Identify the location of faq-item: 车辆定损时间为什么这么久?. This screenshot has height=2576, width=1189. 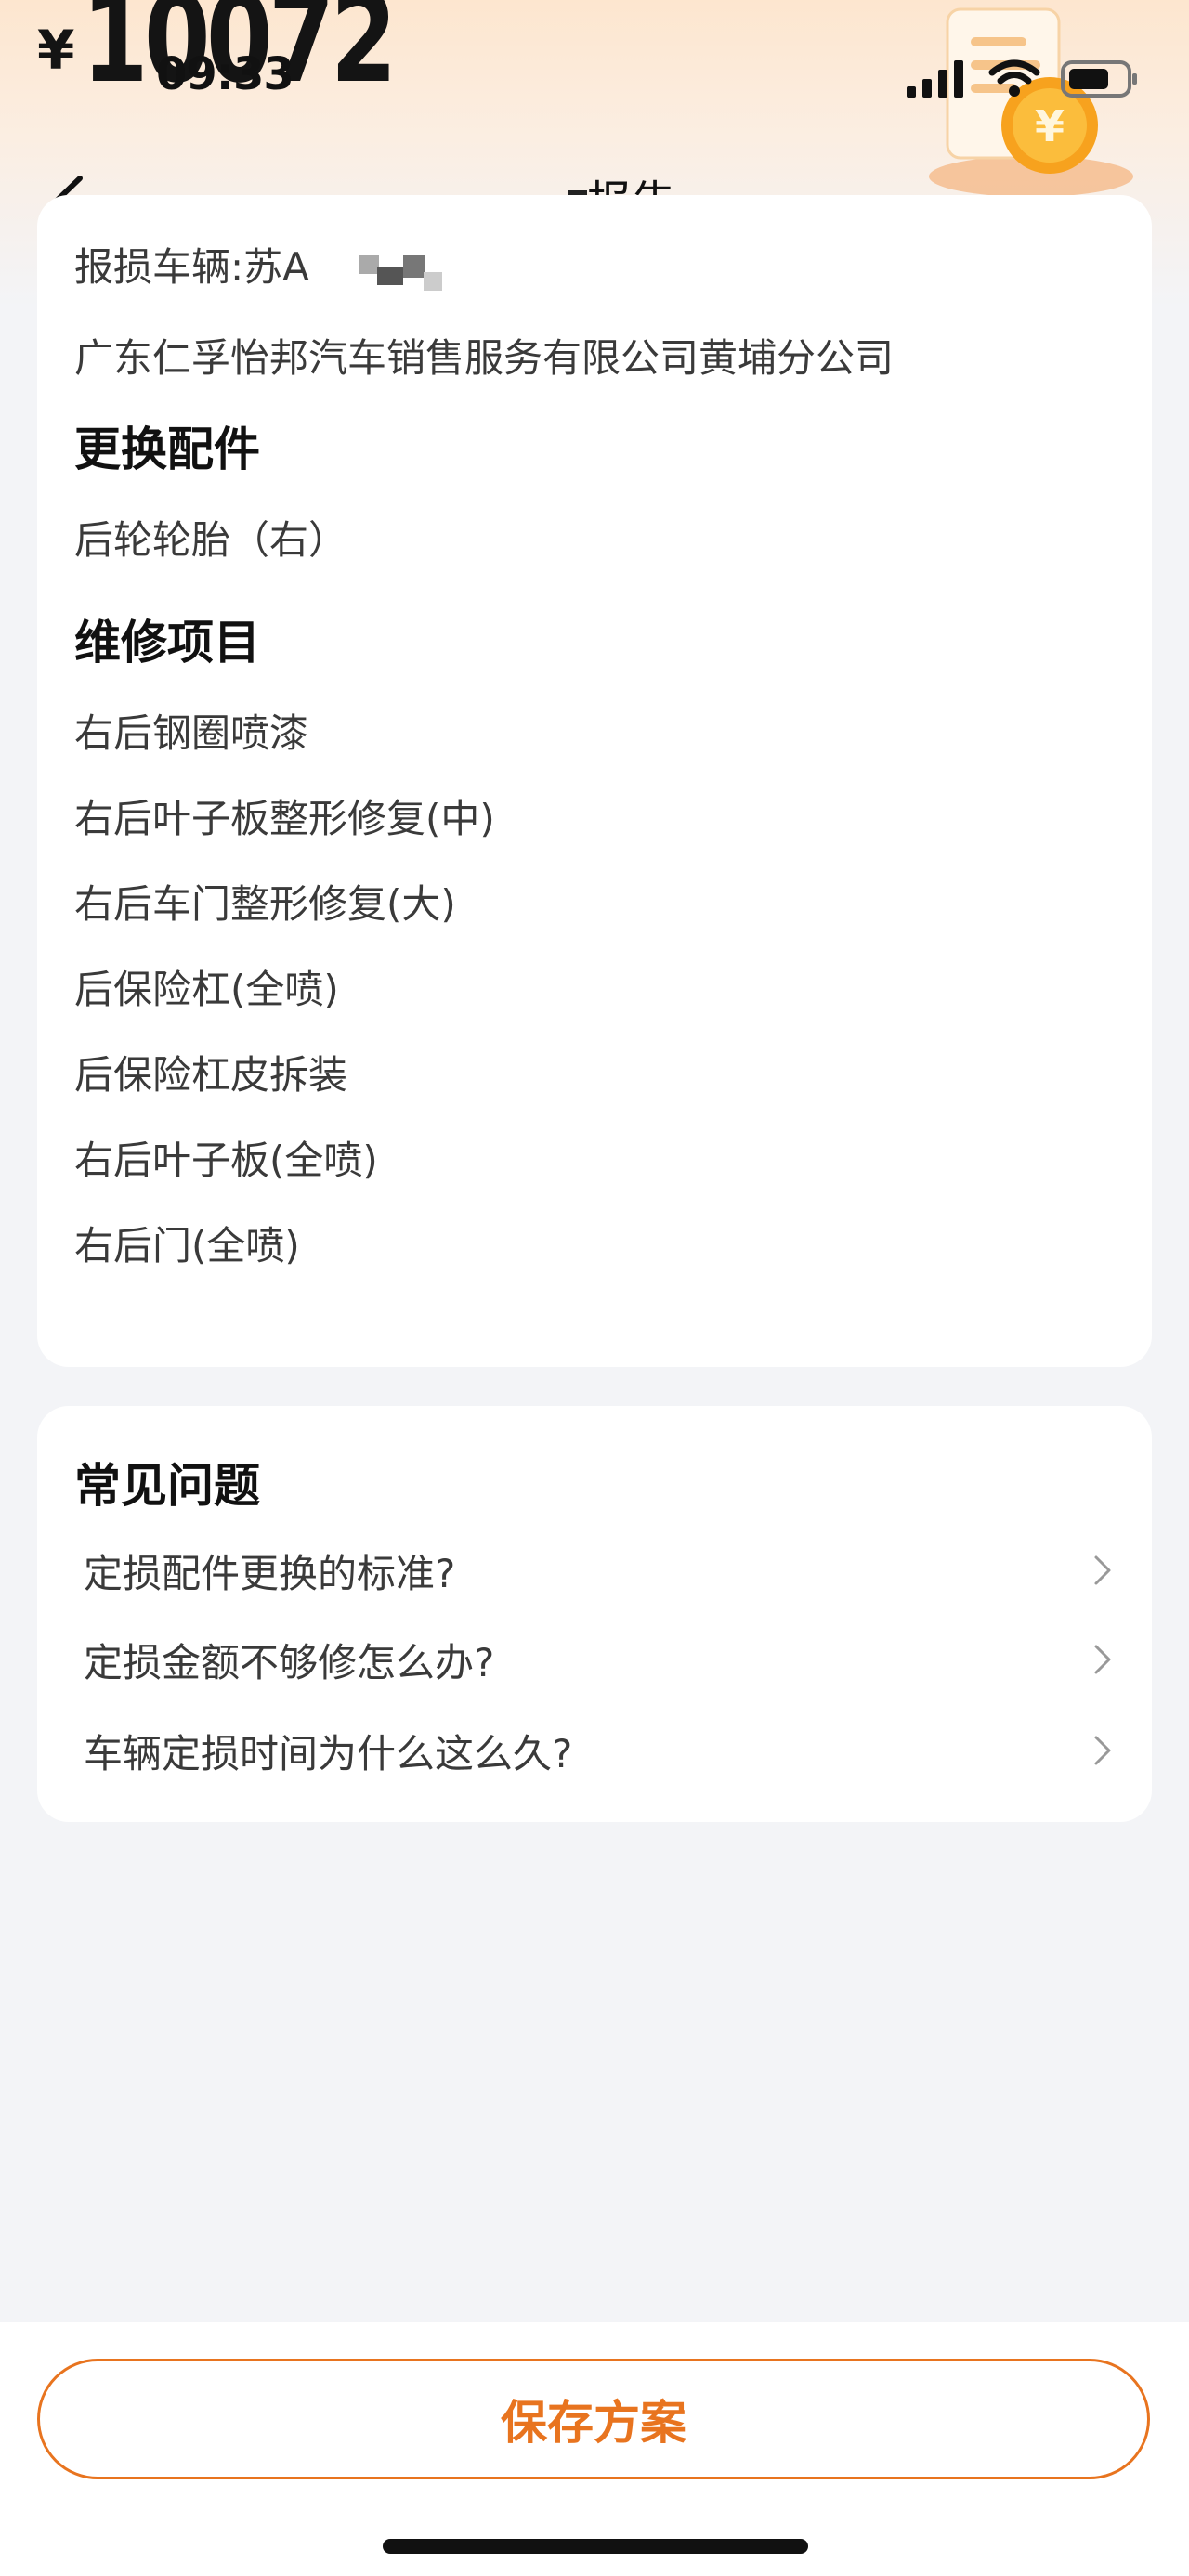
(599, 1750).